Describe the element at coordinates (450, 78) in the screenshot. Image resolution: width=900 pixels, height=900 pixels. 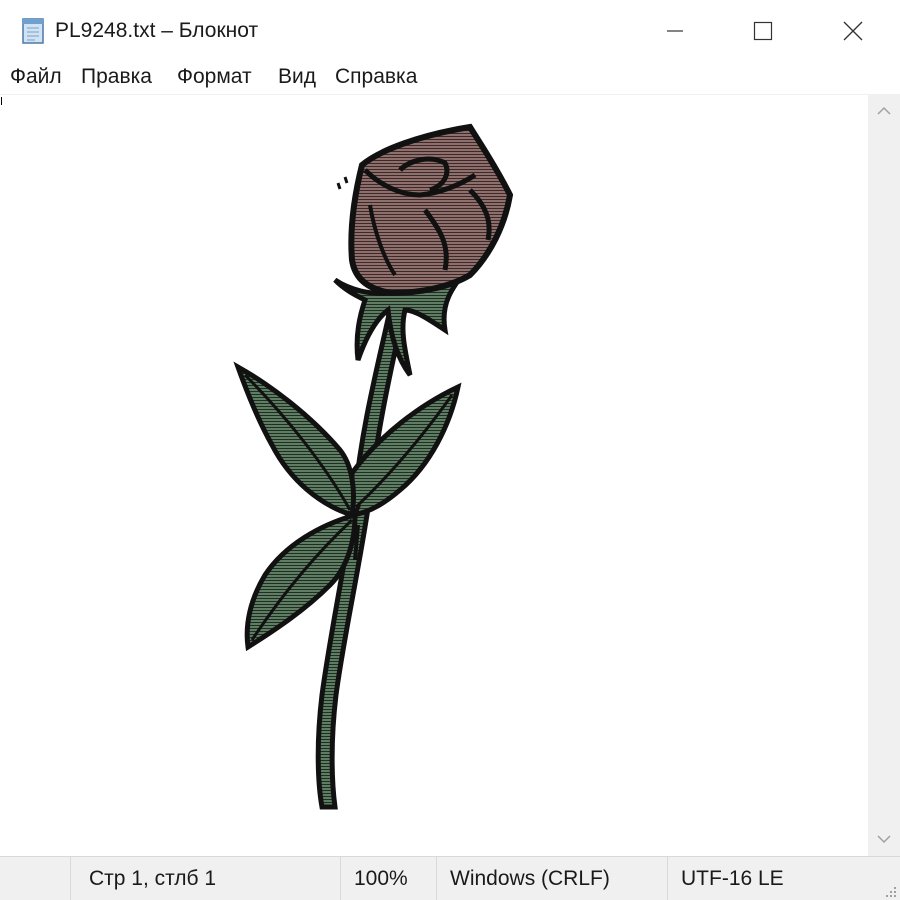
I see `menu-bar: Файл Правка Формат Вид Справка` at that location.